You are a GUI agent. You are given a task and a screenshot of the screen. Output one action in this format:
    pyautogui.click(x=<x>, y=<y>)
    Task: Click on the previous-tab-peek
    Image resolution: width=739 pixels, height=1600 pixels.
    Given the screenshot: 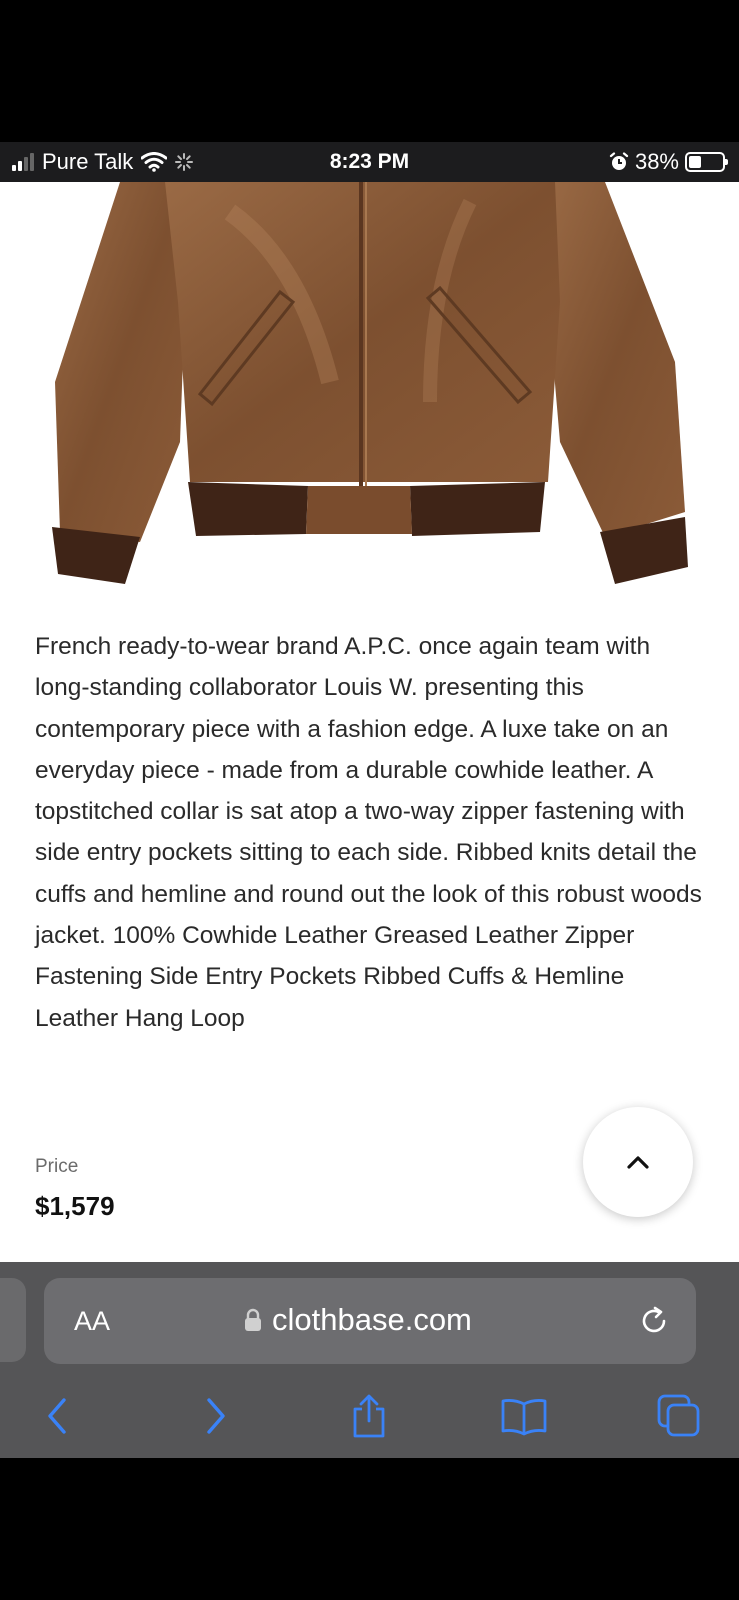 What is the action you would take?
    pyautogui.click(x=13, y=1320)
    